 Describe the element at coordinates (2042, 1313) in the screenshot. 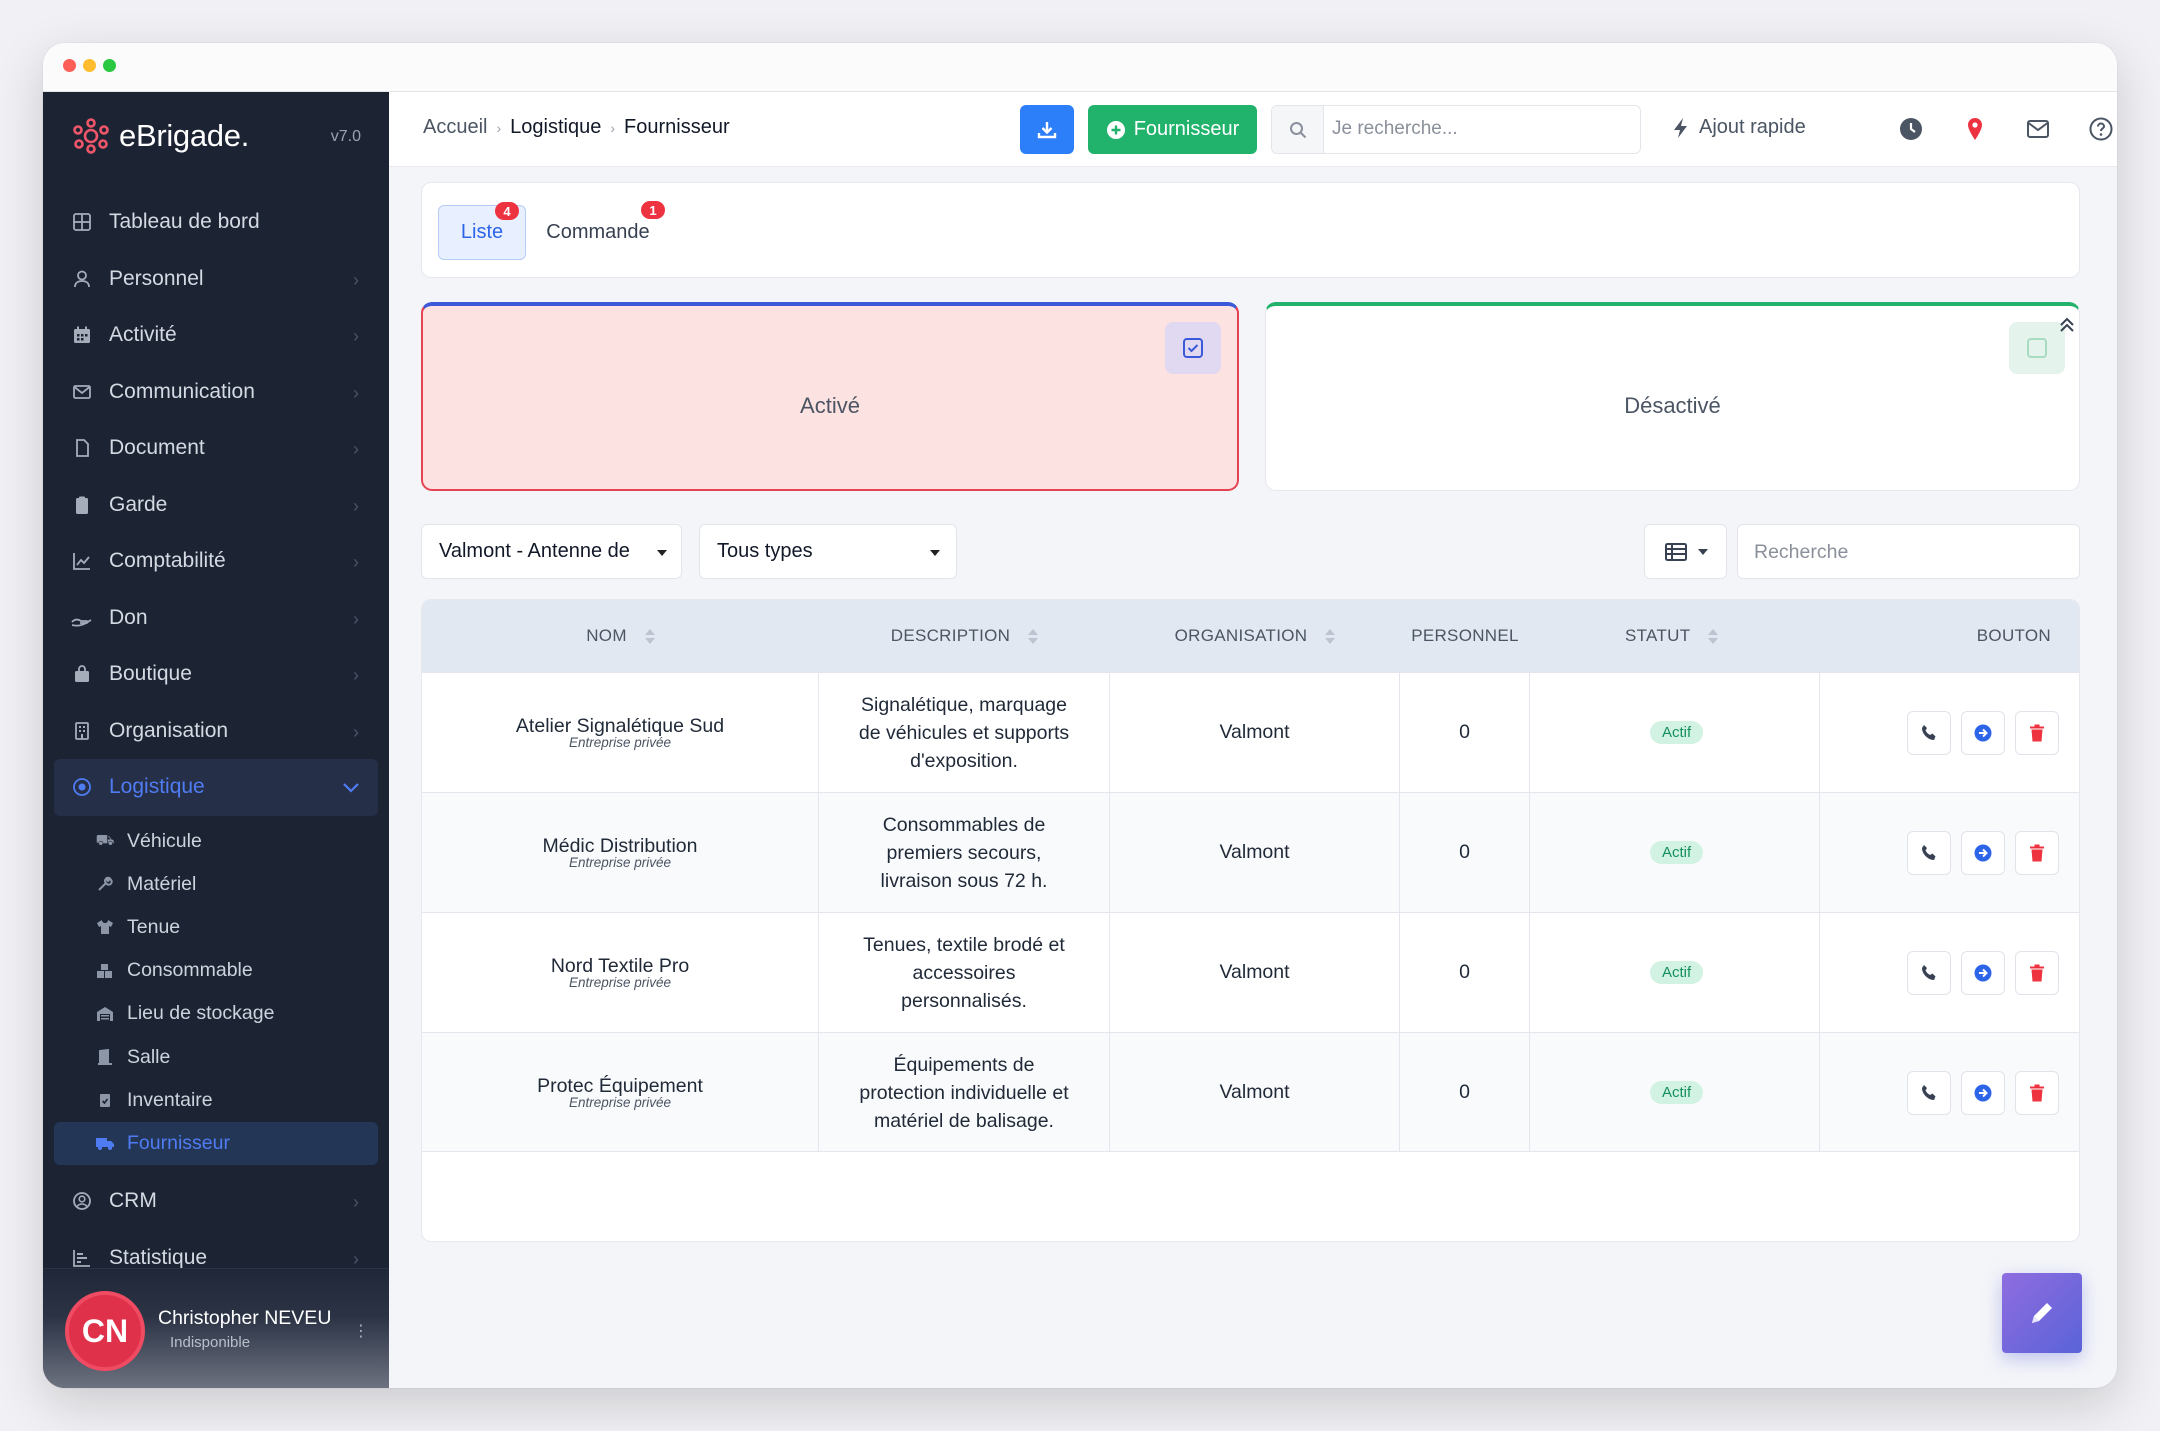

I see `edit-fab-button` at that location.